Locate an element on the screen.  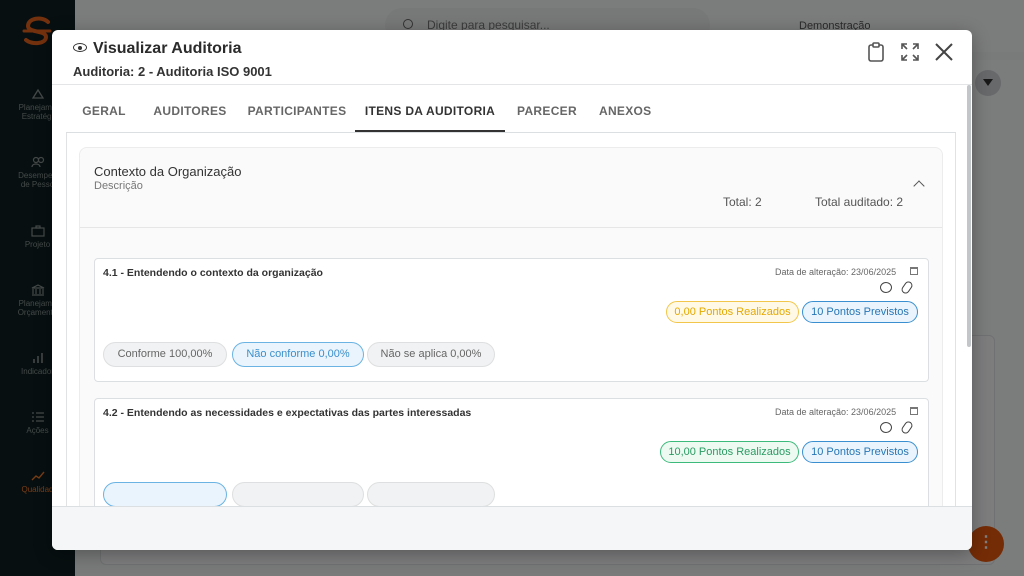
eye-icon is located at coordinates (80, 47).